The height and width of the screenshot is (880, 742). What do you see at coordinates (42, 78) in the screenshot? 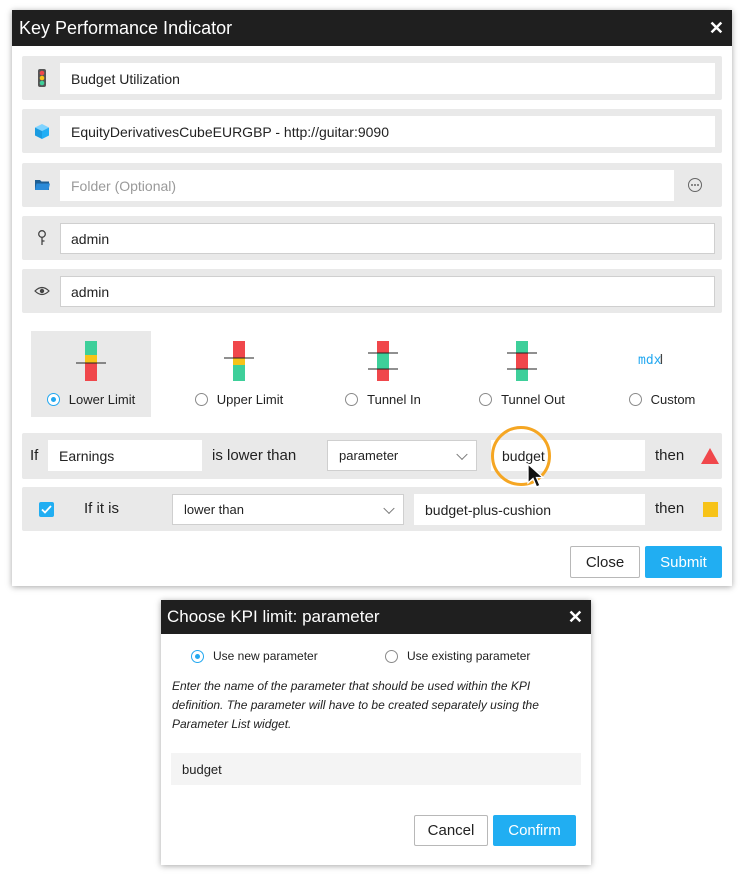
I see `traffic-light-icon` at bounding box center [42, 78].